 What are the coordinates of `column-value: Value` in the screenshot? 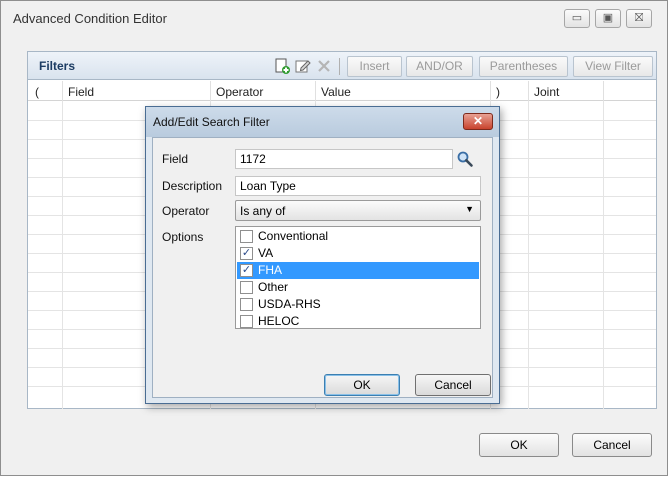 It's located at (336, 92).